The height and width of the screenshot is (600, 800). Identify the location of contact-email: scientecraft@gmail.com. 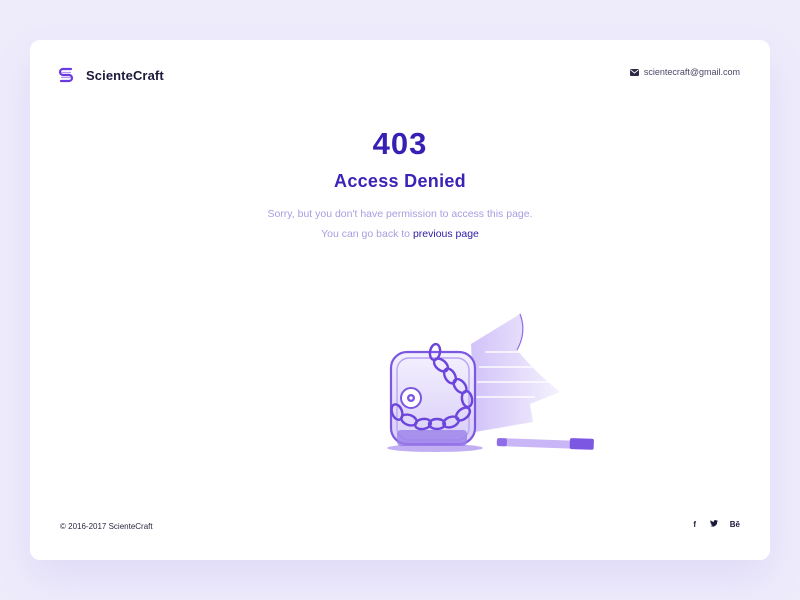
(684, 72).